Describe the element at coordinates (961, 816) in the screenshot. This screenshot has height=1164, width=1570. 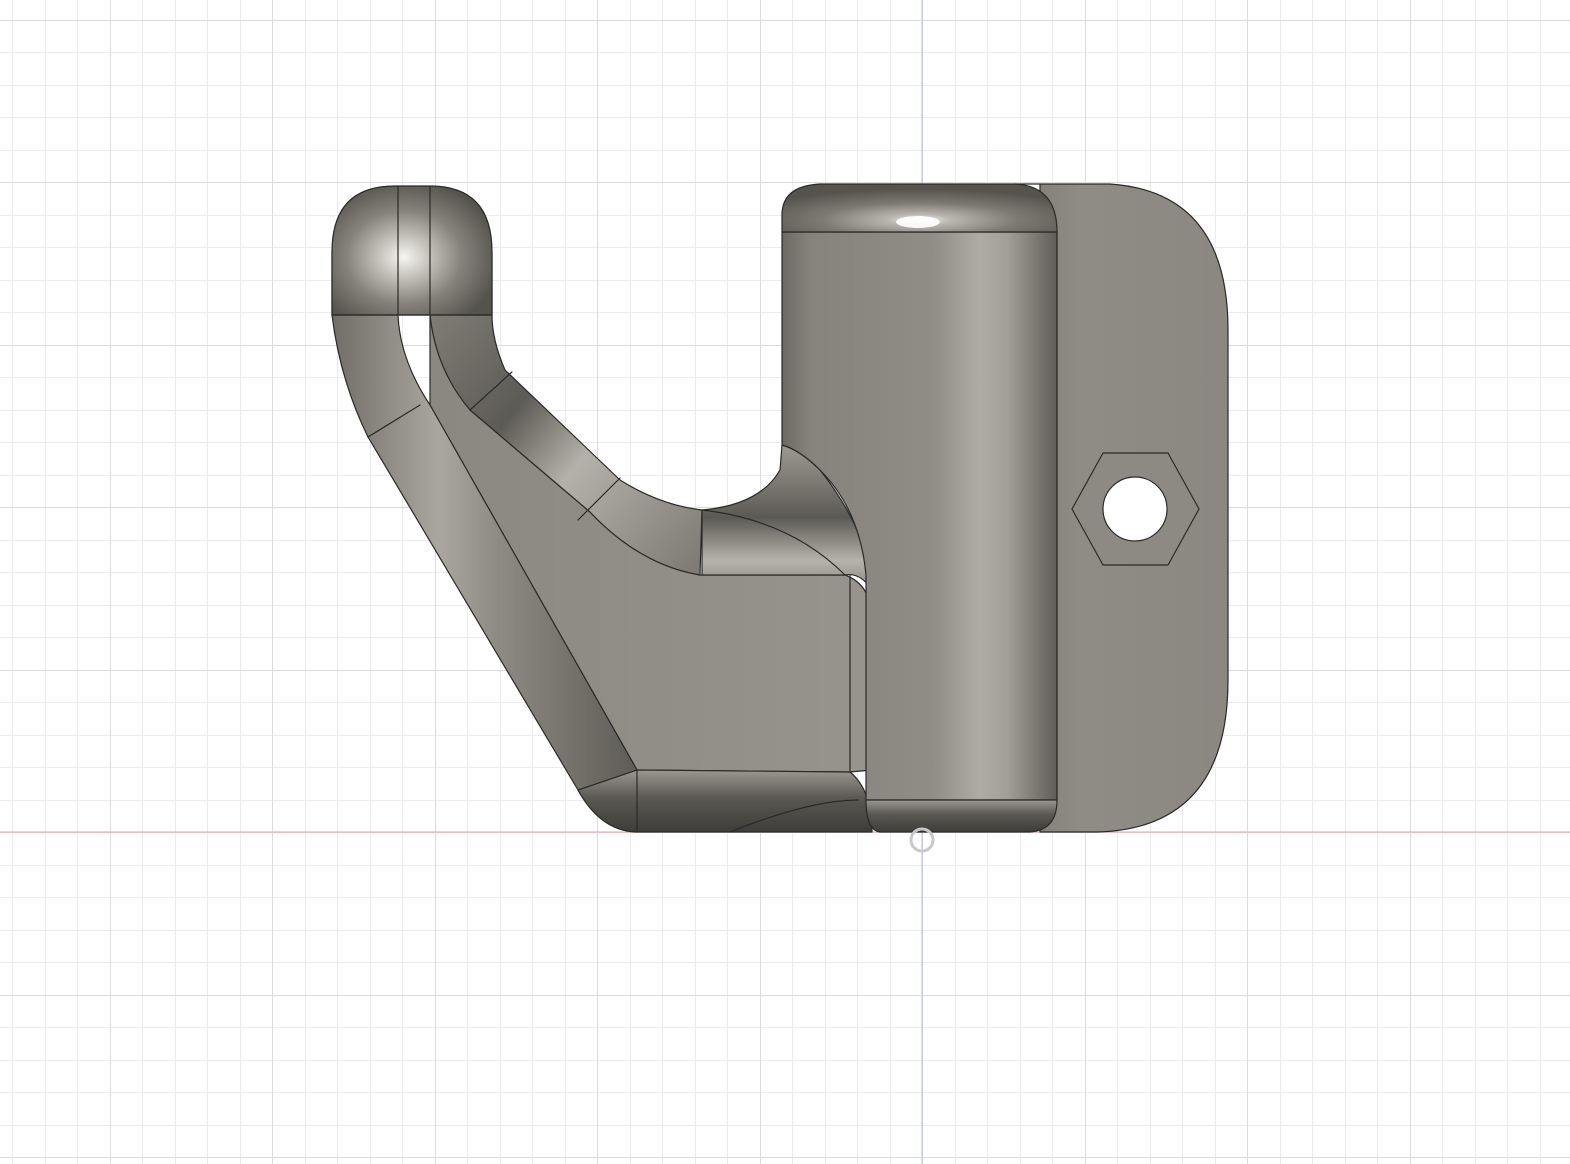
I see `column-bottom-cap` at that location.